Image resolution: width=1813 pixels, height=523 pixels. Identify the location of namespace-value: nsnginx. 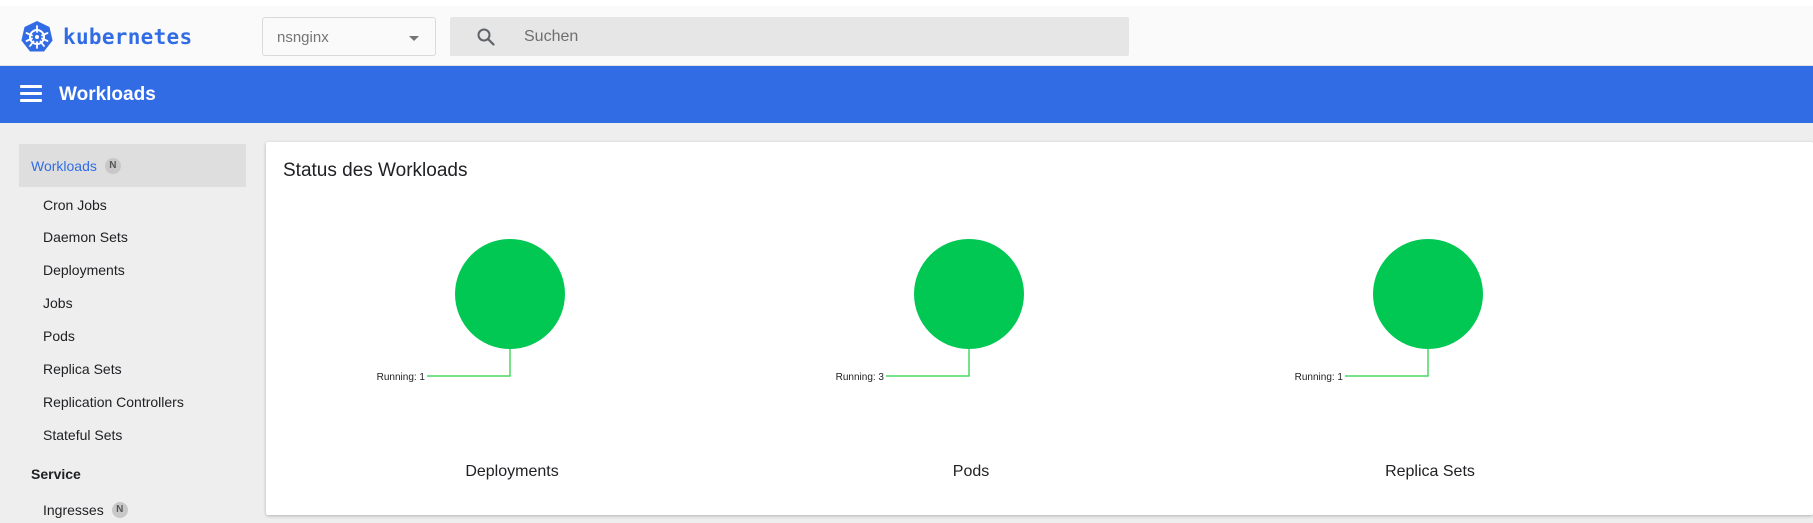
(303, 37).